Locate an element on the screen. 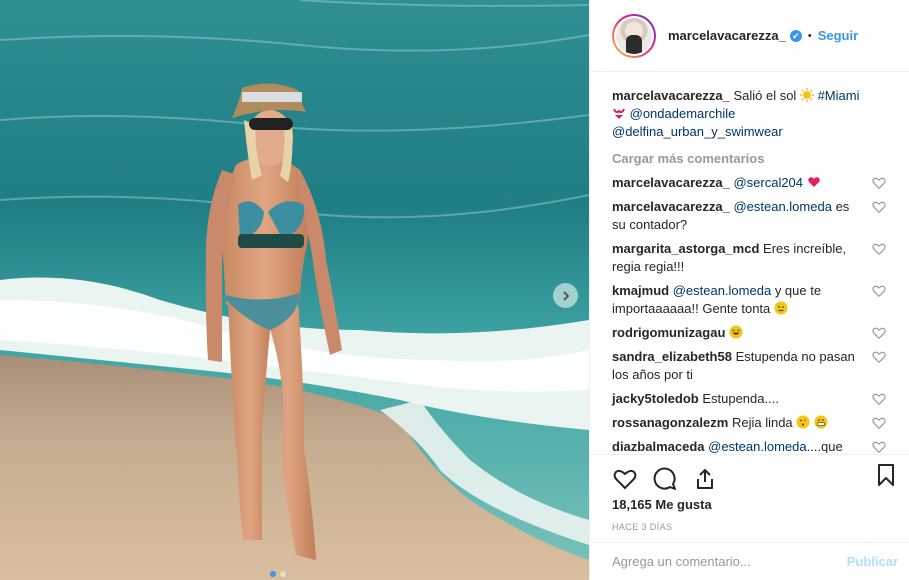 This screenshot has width=909, height=580. grinning-face-emoji-icon is located at coordinates (821, 422).